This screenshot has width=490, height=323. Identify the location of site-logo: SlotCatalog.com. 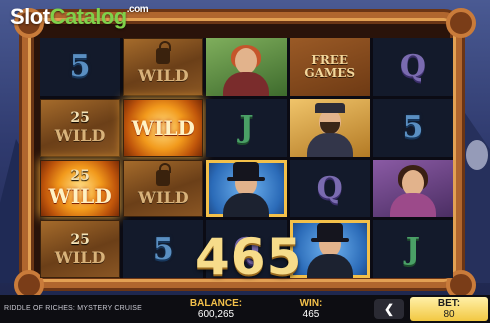
(79, 17).